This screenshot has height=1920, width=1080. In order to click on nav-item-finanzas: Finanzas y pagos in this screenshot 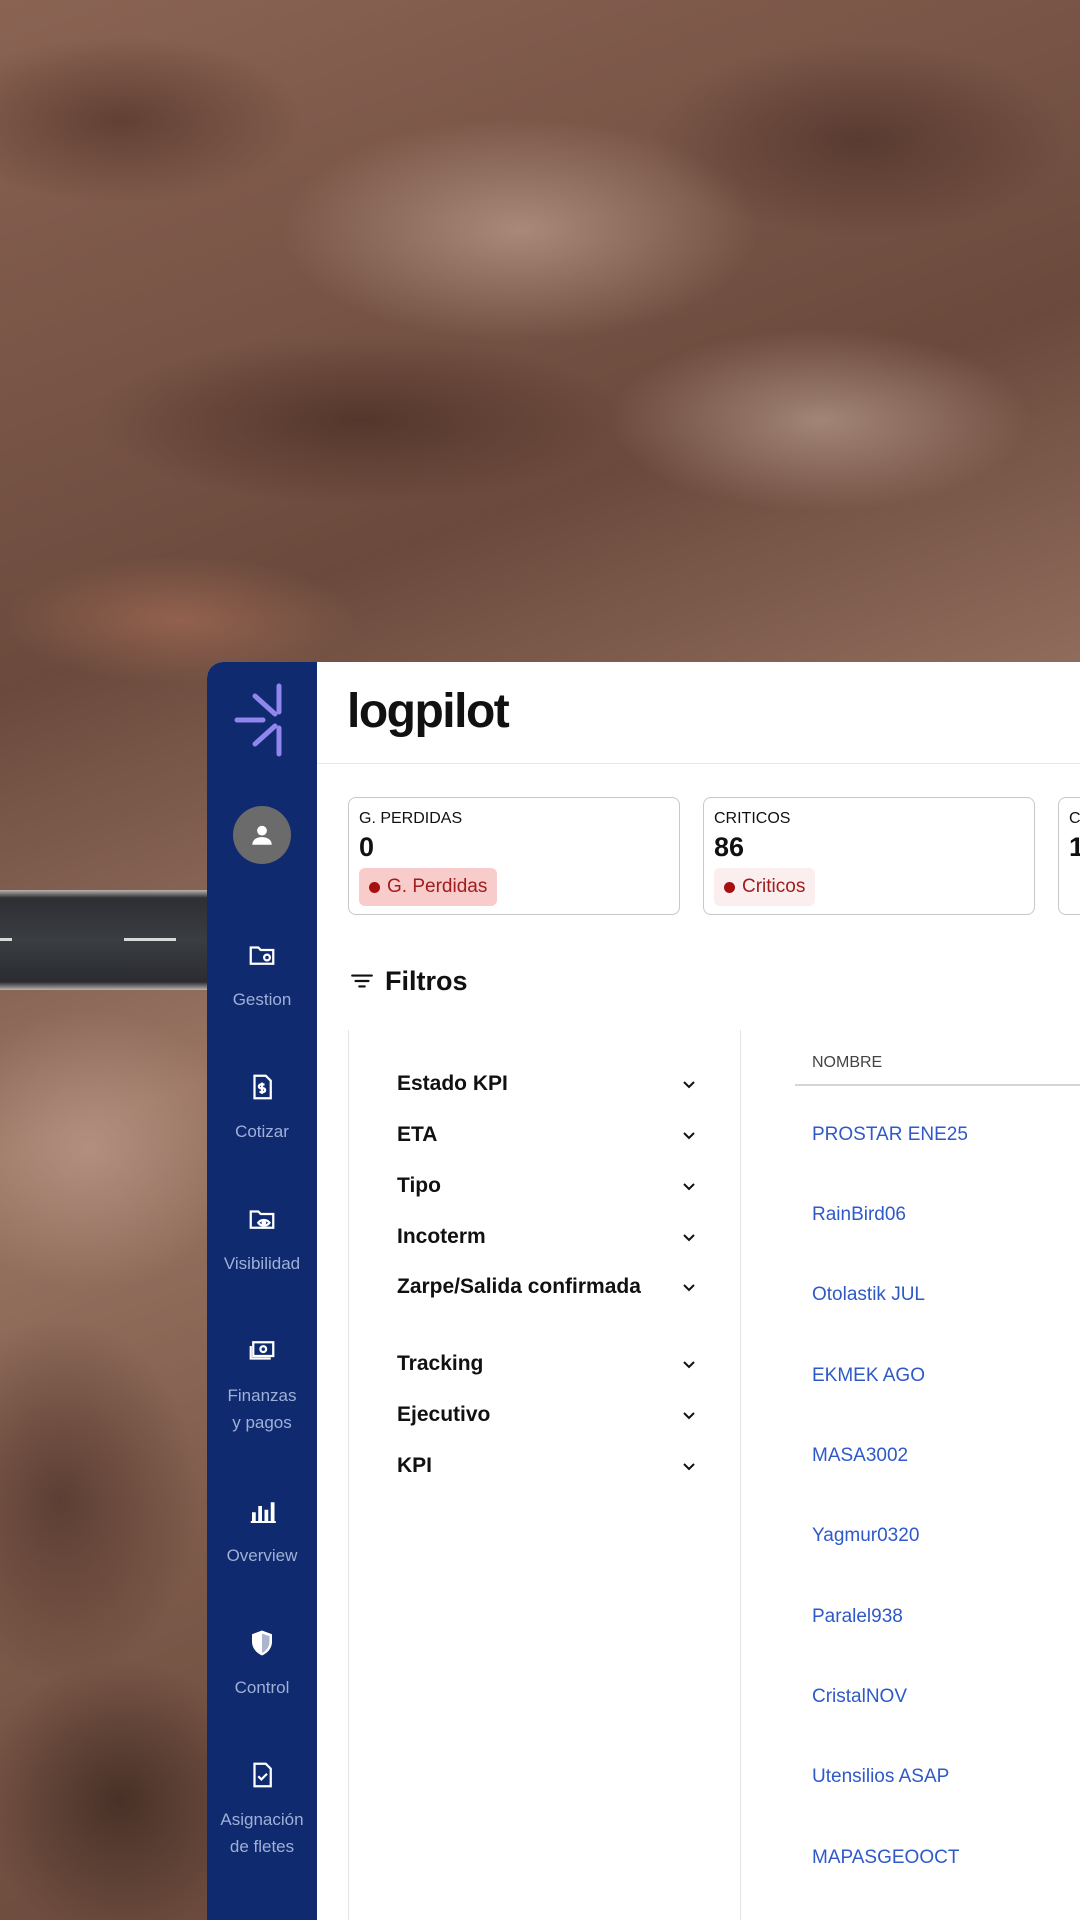, I will do `click(262, 1386)`.